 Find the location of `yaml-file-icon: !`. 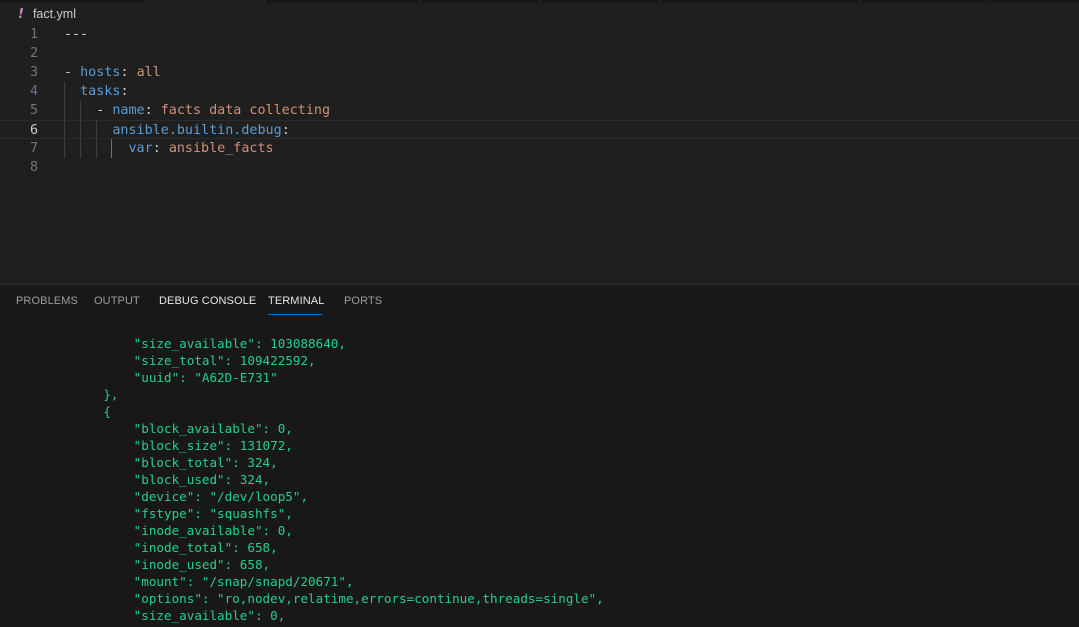

yaml-file-icon: ! is located at coordinates (21, 14).